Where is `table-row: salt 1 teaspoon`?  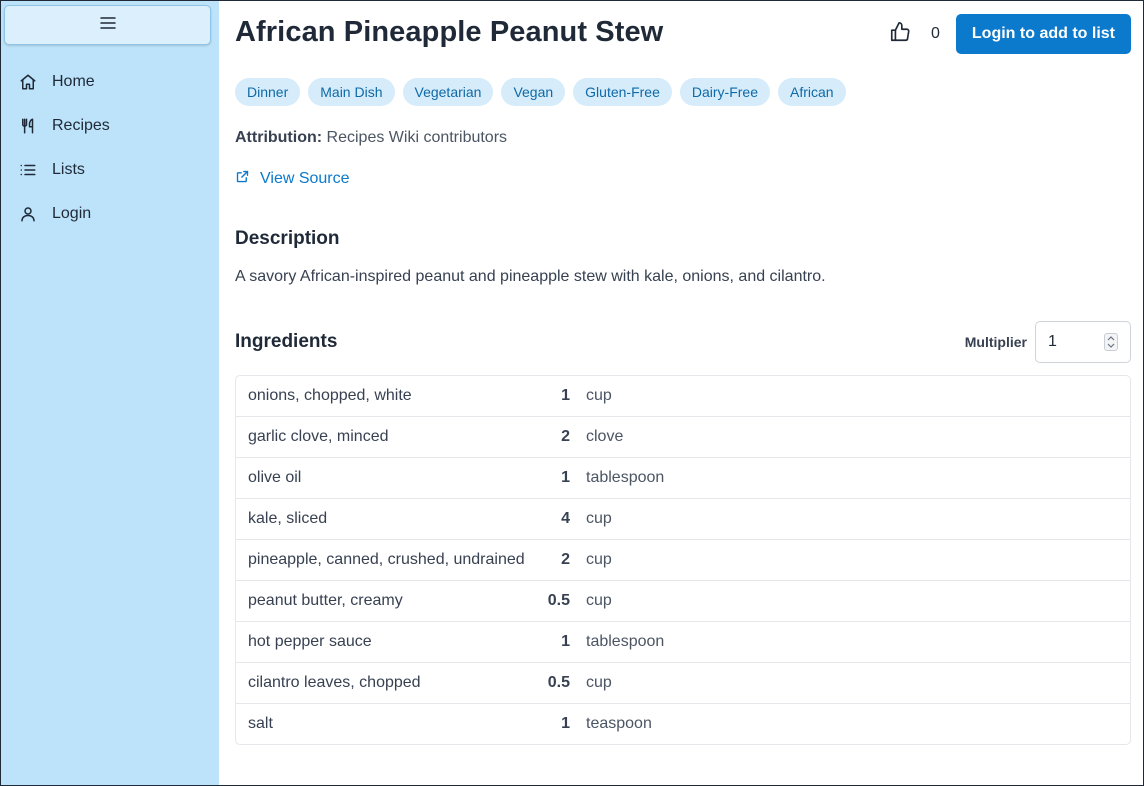
table-row: salt 1 teaspoon is located at coordinates (683, 724).